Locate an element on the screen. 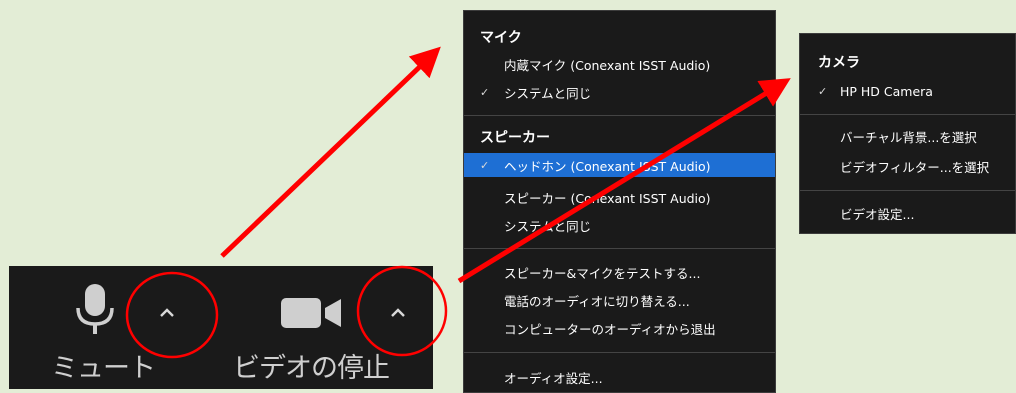 The width and height of the screenshot is (1016, 393). microphone-section-header: マイク is located at coordinates (501, 38).